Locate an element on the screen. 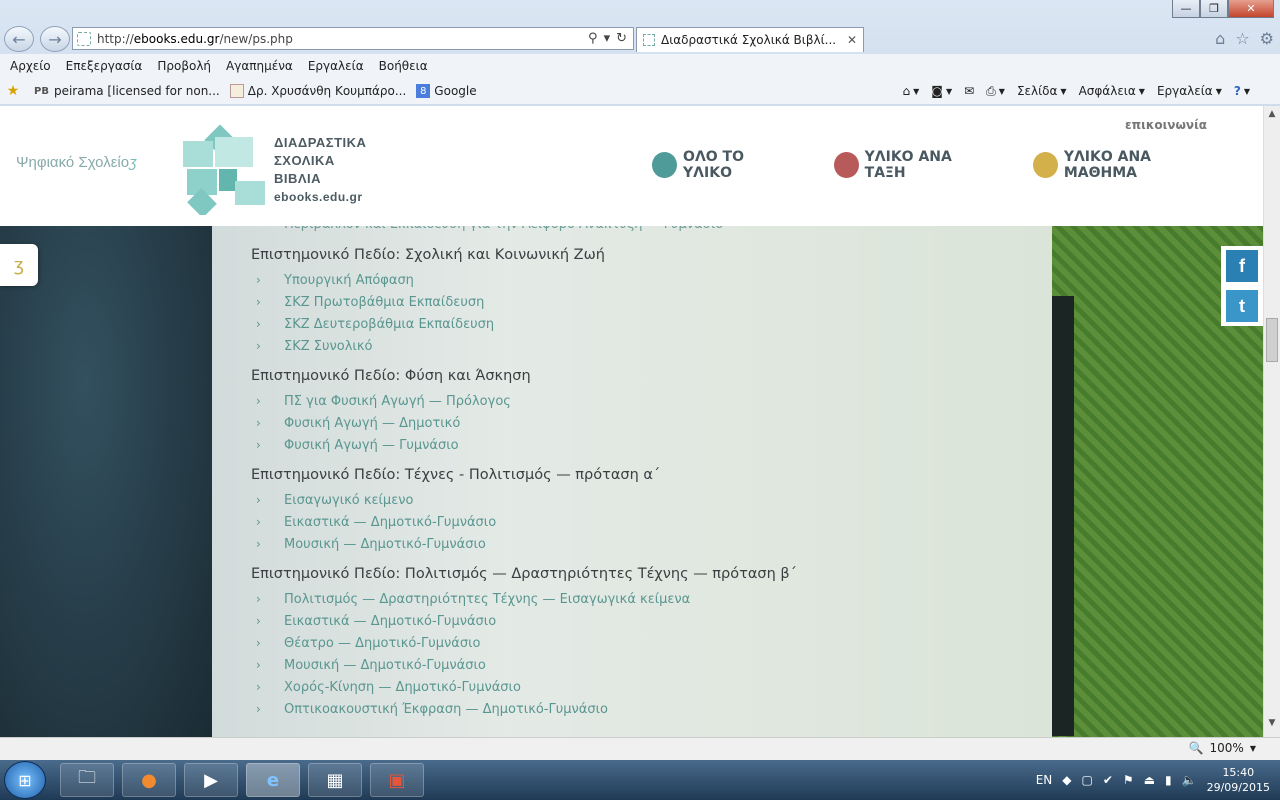 The width and height of the screenshot is (1280, 800). list-item: › Φυσική Αγωγή — Γυμνάσιο is located at coordinates (391, 445).